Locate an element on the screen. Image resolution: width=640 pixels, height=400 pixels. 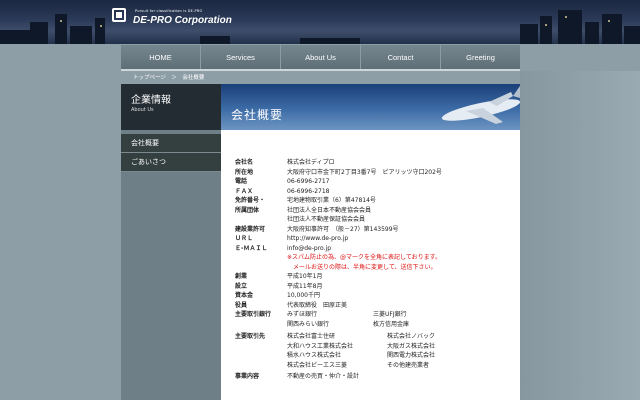
info-value: 社団法人全日本不動産協会会員 社団法人不動産保証協会会員 is located at coordinates (403, 215).